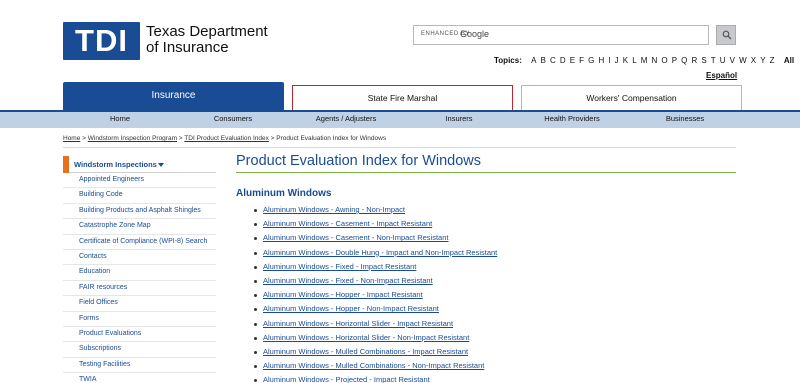 The width and height of the screenshot is (800, 383). I want to click on search-input: ENHANCED BY Google, so click(561, 35).